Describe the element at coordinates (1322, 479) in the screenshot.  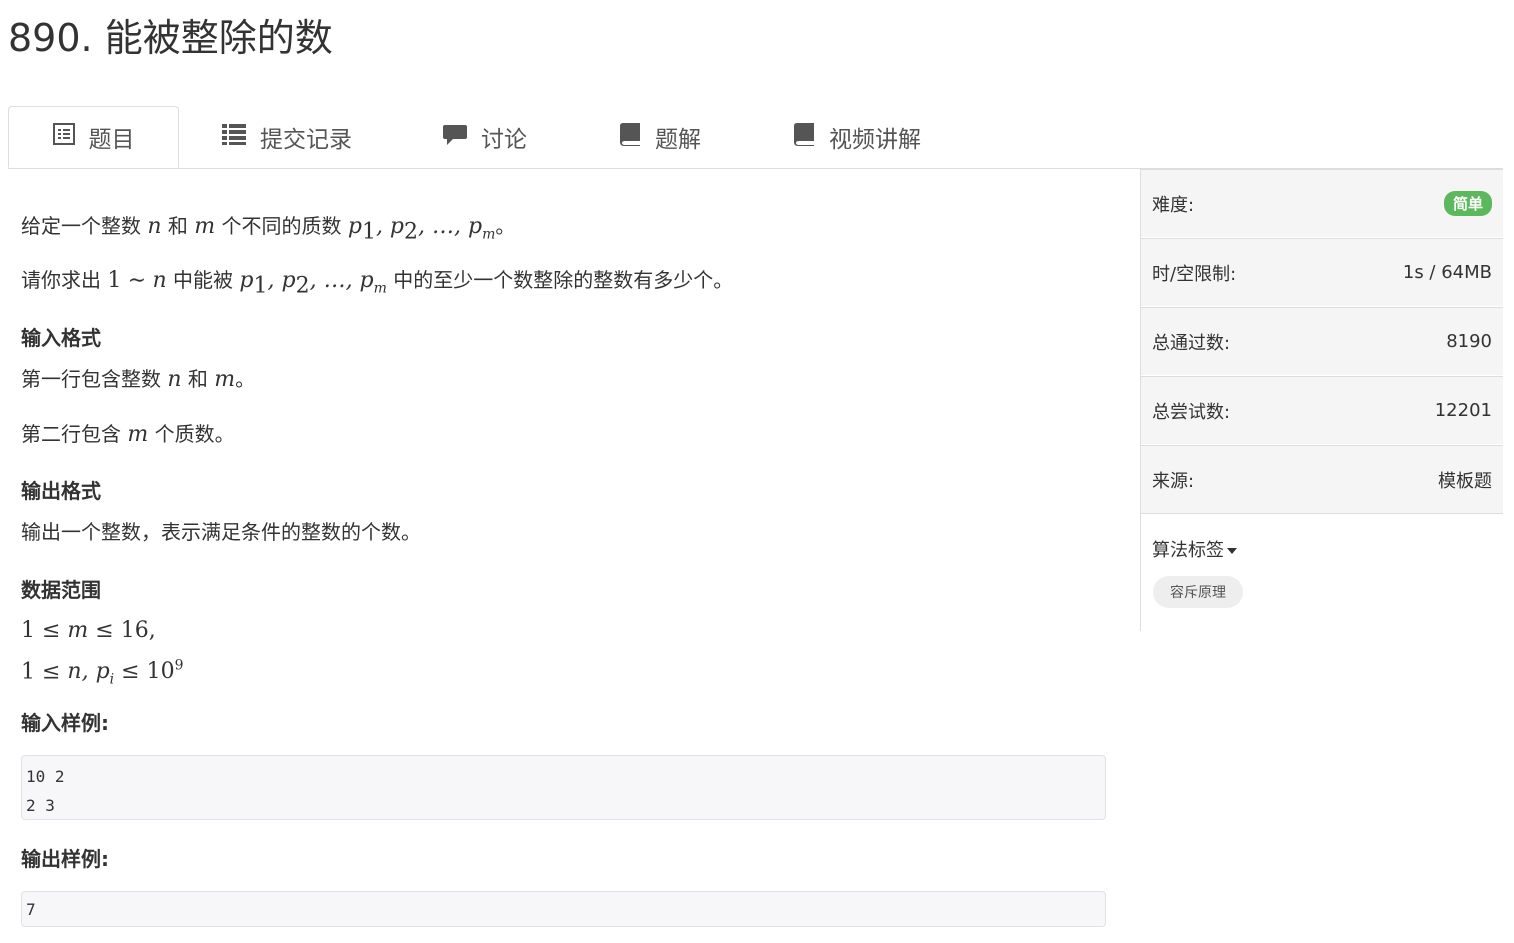
I see `source-row: 来源: 模板题` at that location.